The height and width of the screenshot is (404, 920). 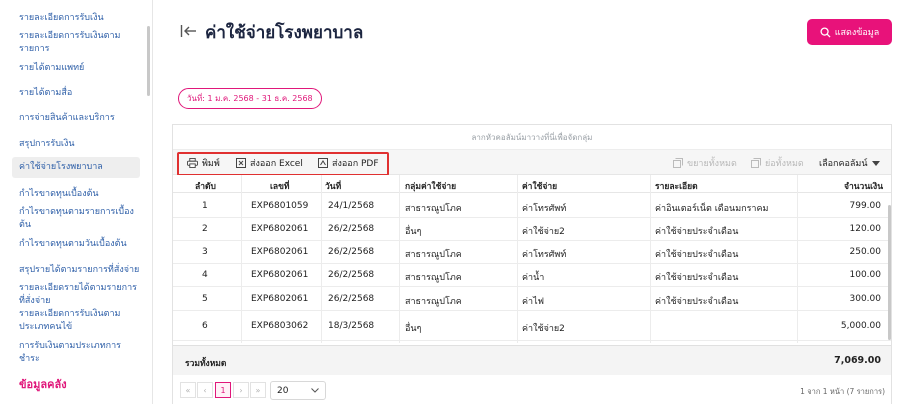 I want to click on export-excel-button: ส่งออก Excel, so click(x=269, y=163).